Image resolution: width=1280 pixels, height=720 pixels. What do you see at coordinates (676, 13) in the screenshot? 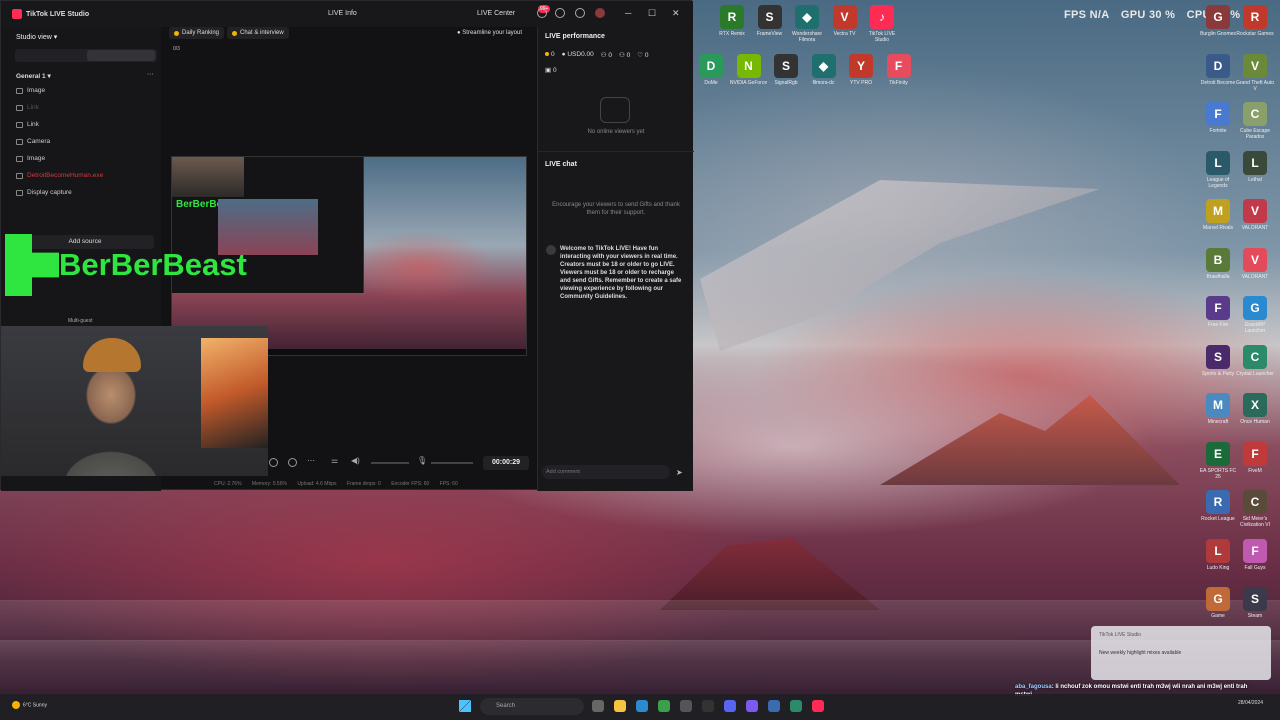
I see `close-button: ✕` at bounding box center [676, 13].